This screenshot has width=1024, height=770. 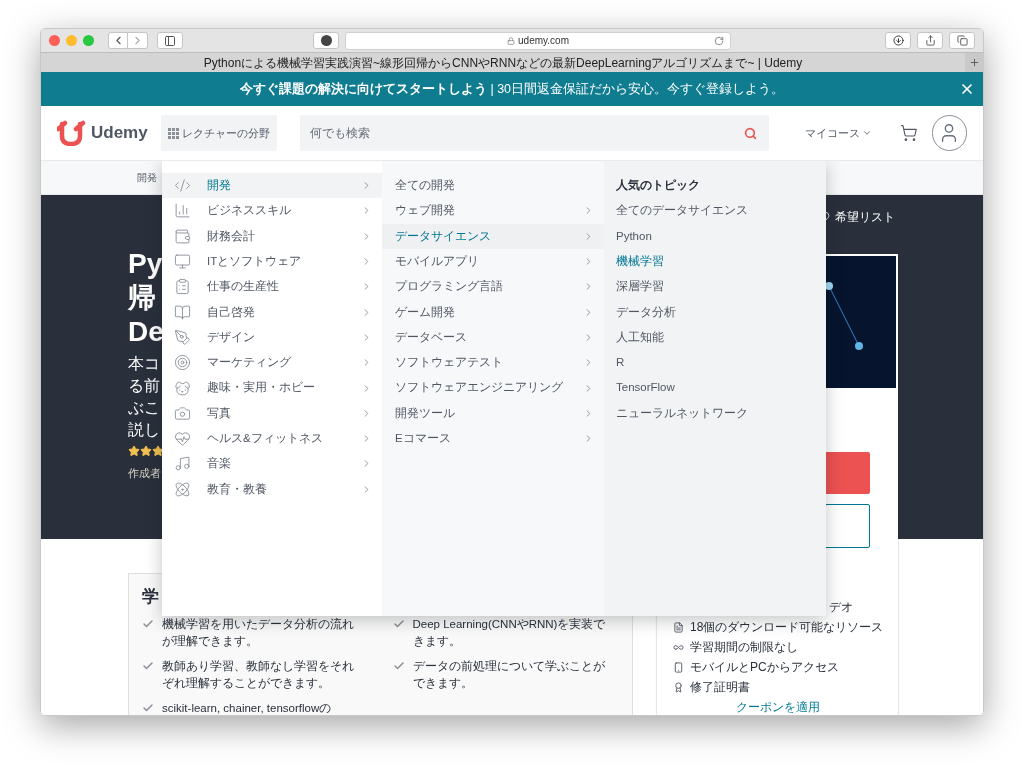 I want to click on course-subtitle-line: ぶこ, so click(x=144, y=408).